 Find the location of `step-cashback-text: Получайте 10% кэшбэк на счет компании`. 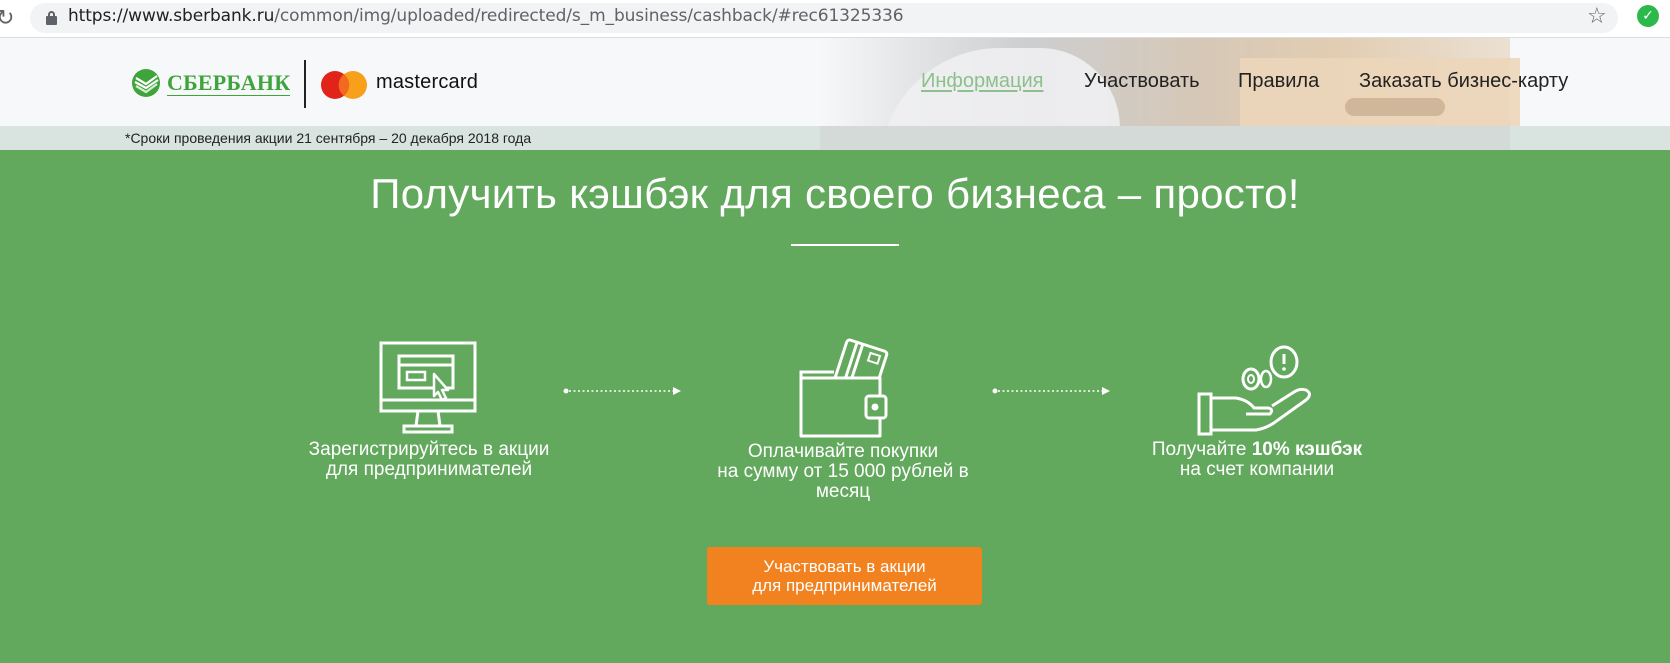

step-cashback-text: Получайте 10% кэшбэк на счет компании is located at coordinates (1257, 460).